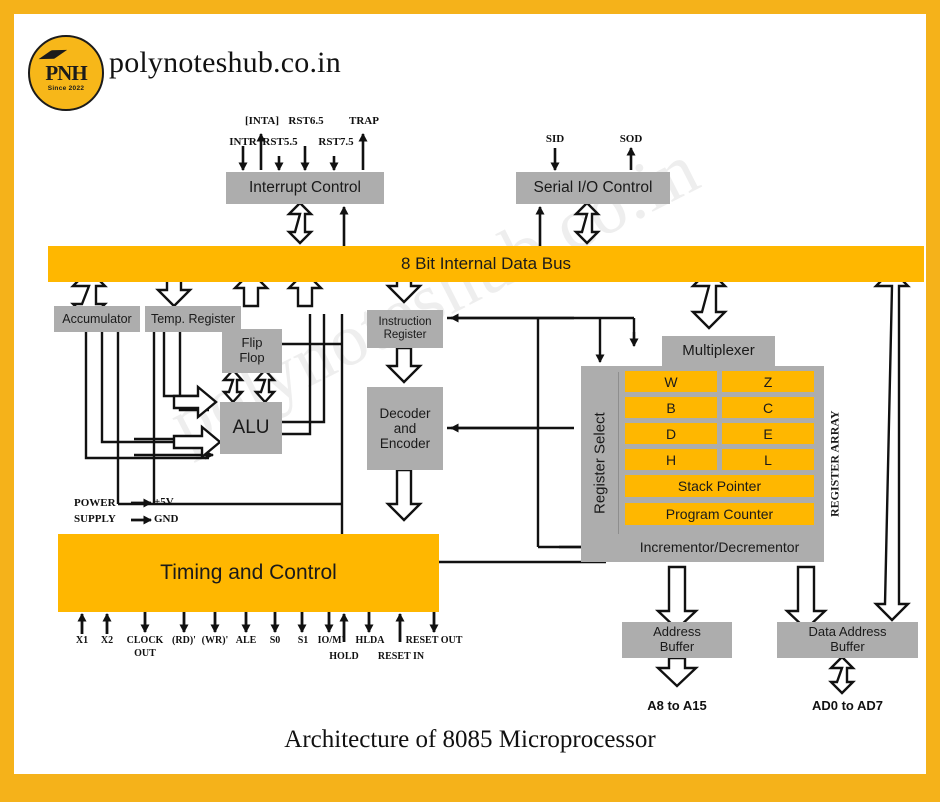  I want to click on pin-label-reset-out: RESET OUT, so click(434, 640).